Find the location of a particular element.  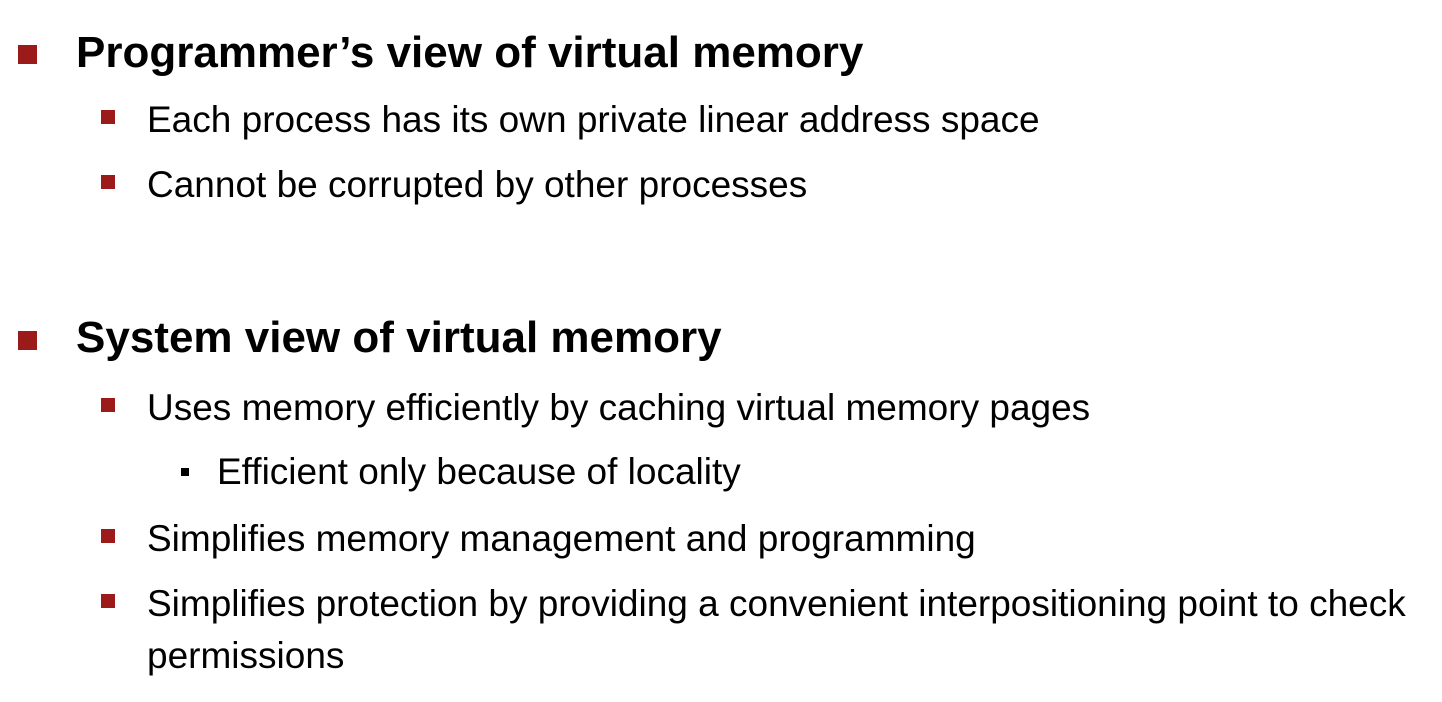

sub-list-item: Efficient only because of locality is located at coordinates (479, 471).